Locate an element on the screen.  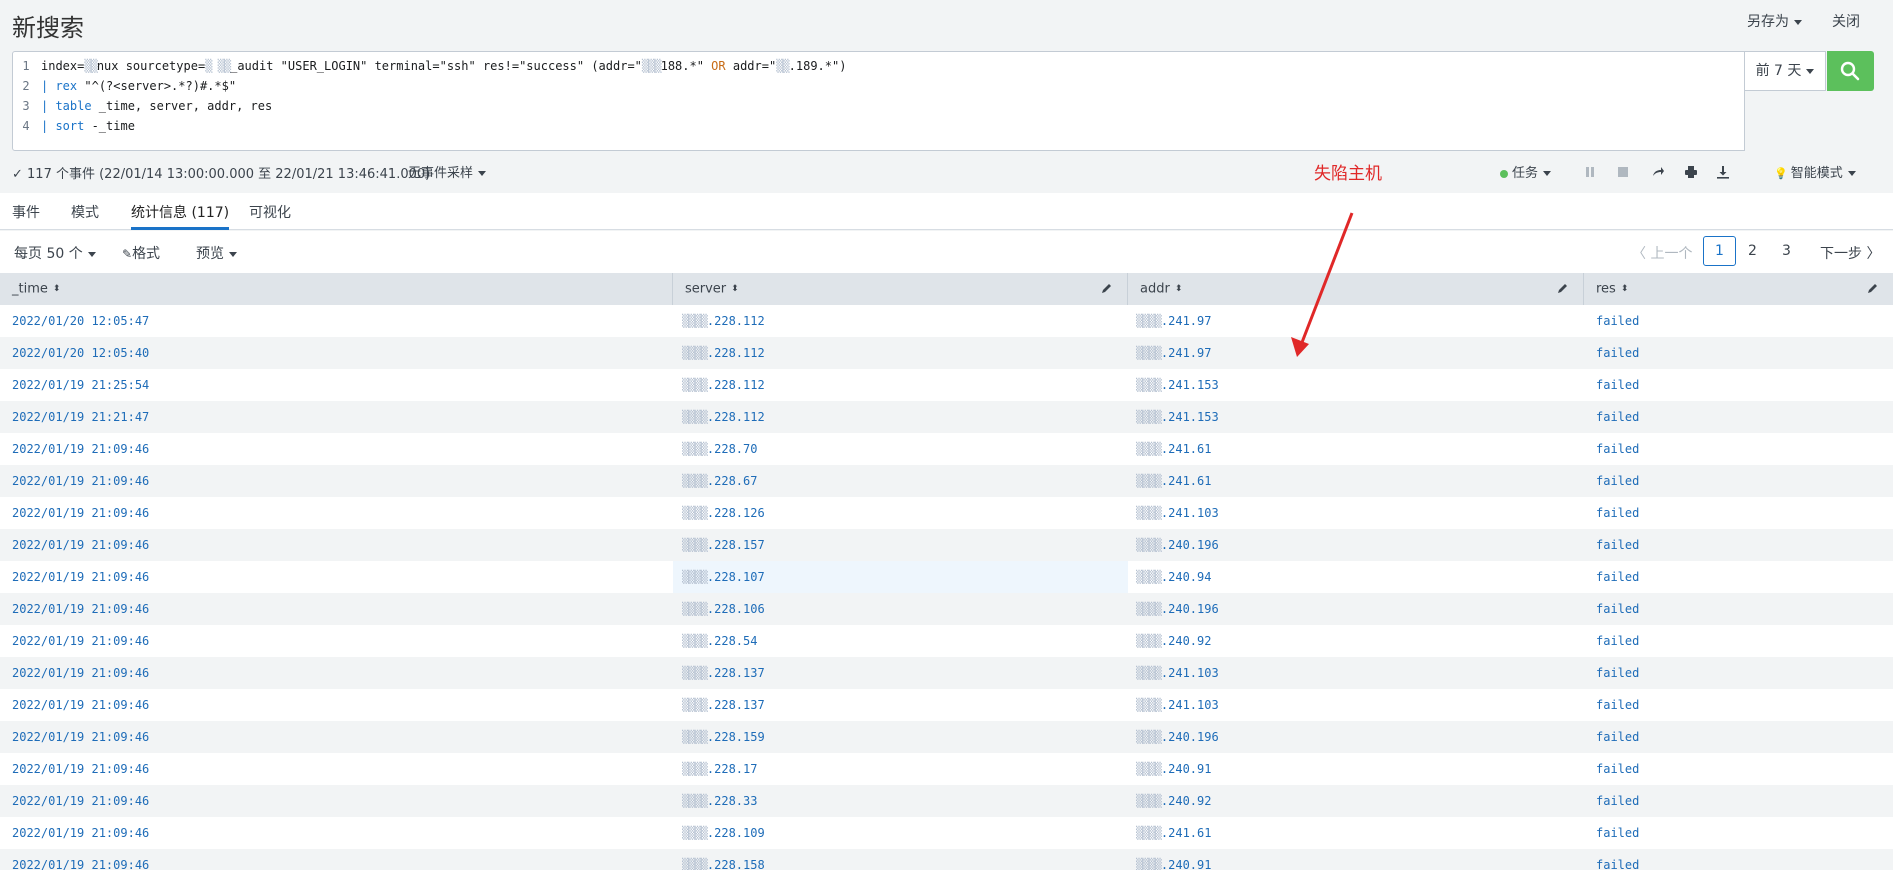
format-button: ✎格式 is located at coordinates (141, 253).